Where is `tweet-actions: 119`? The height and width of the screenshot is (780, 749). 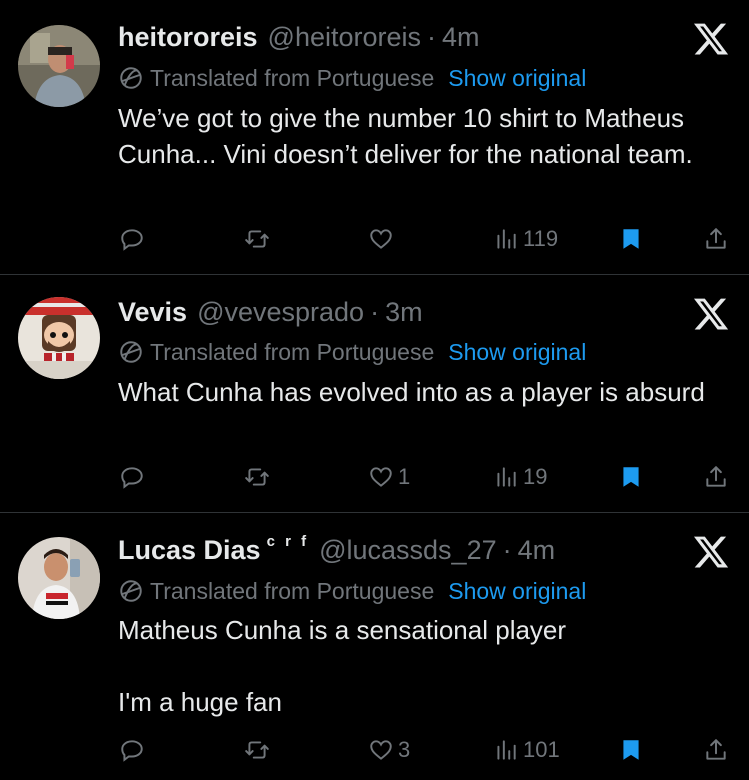
tweet-actions: 119 is located at coordinates (374, 239).